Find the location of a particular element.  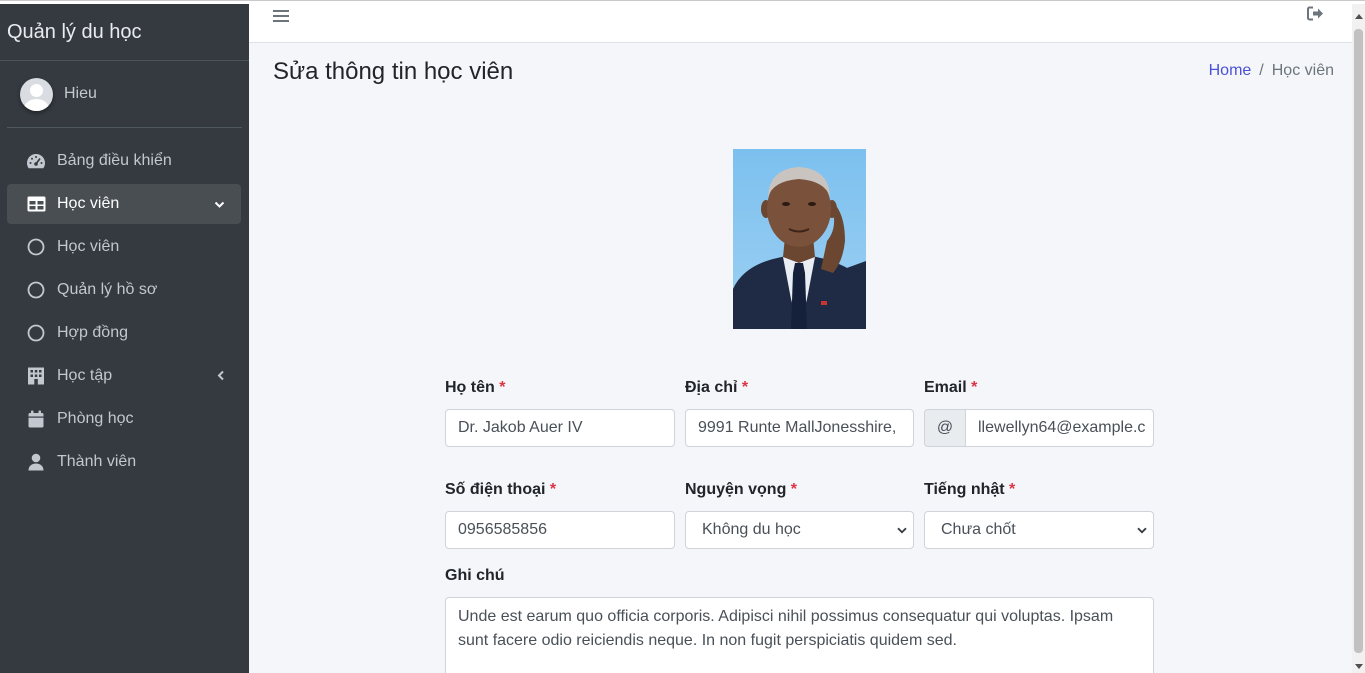

chevron-left-icon is located at coordinates (221, 377).